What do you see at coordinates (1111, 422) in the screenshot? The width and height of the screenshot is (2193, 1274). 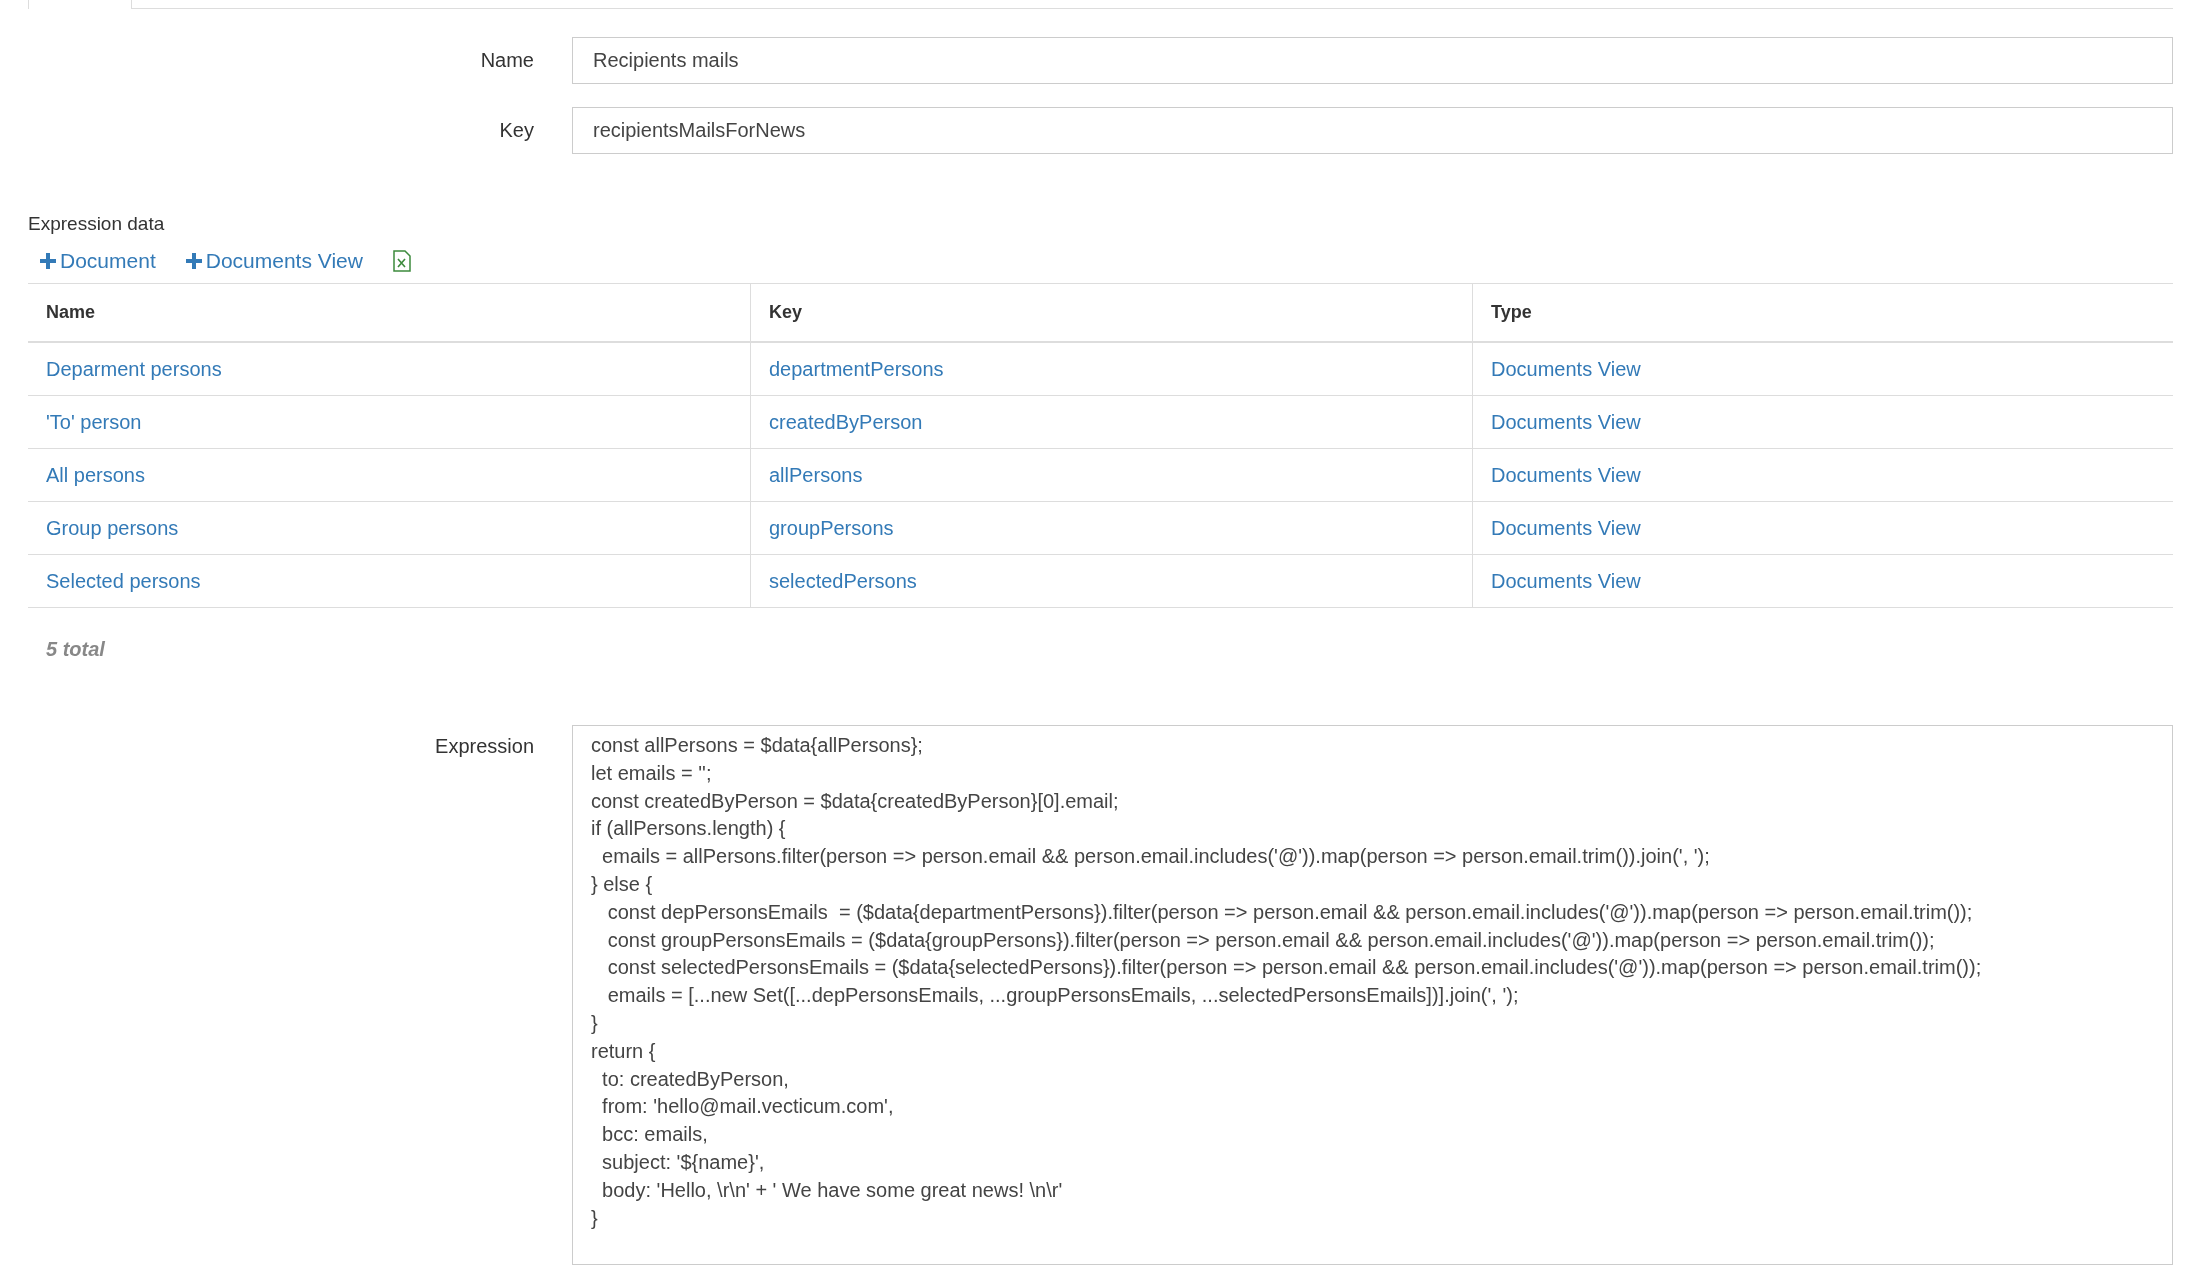 I see `table-link: createdByPerson` at bounding box center [1111, 422].